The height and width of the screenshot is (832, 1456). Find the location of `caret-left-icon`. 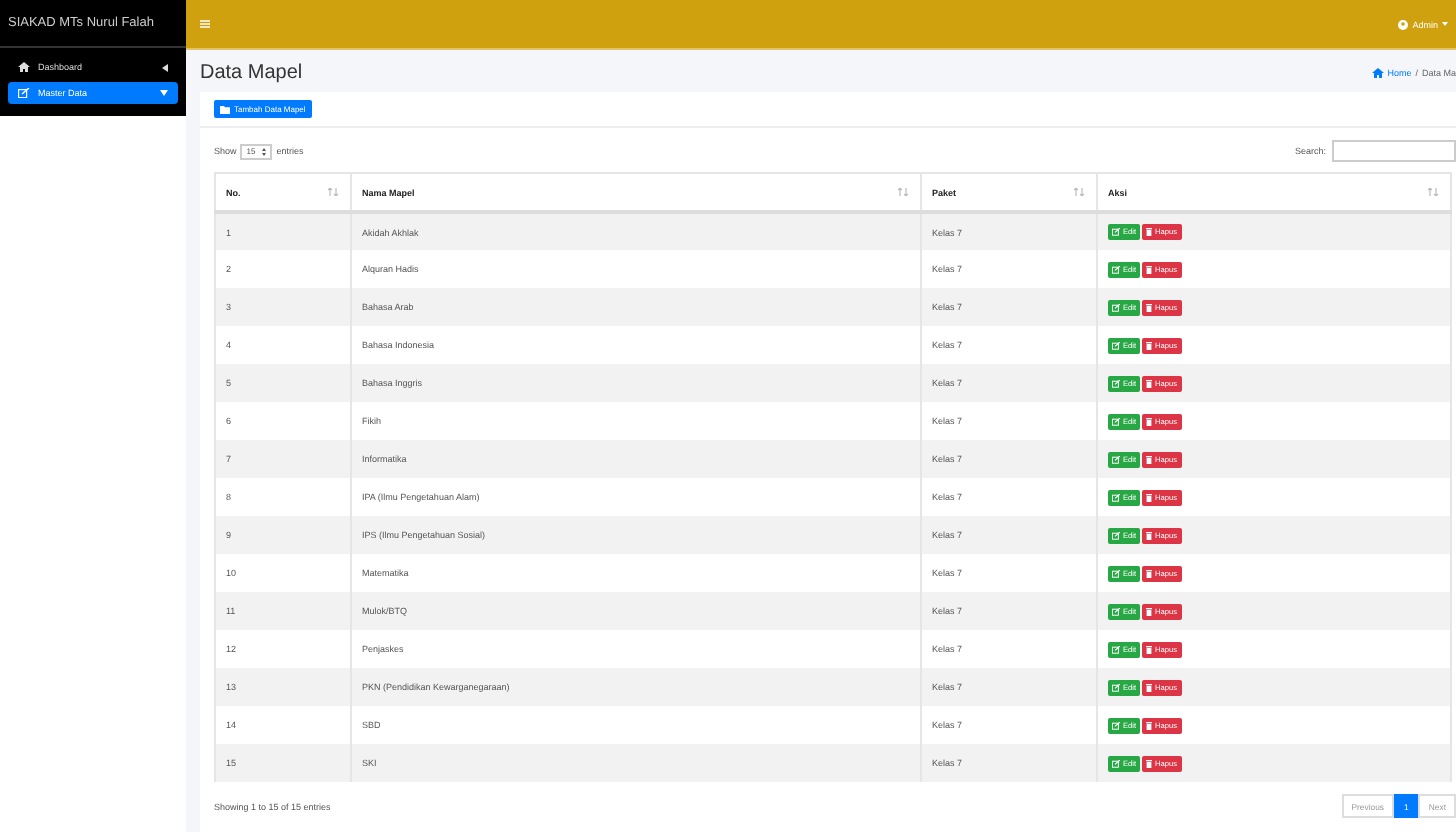

caret-left-icon is located at coordinates (165, 67).